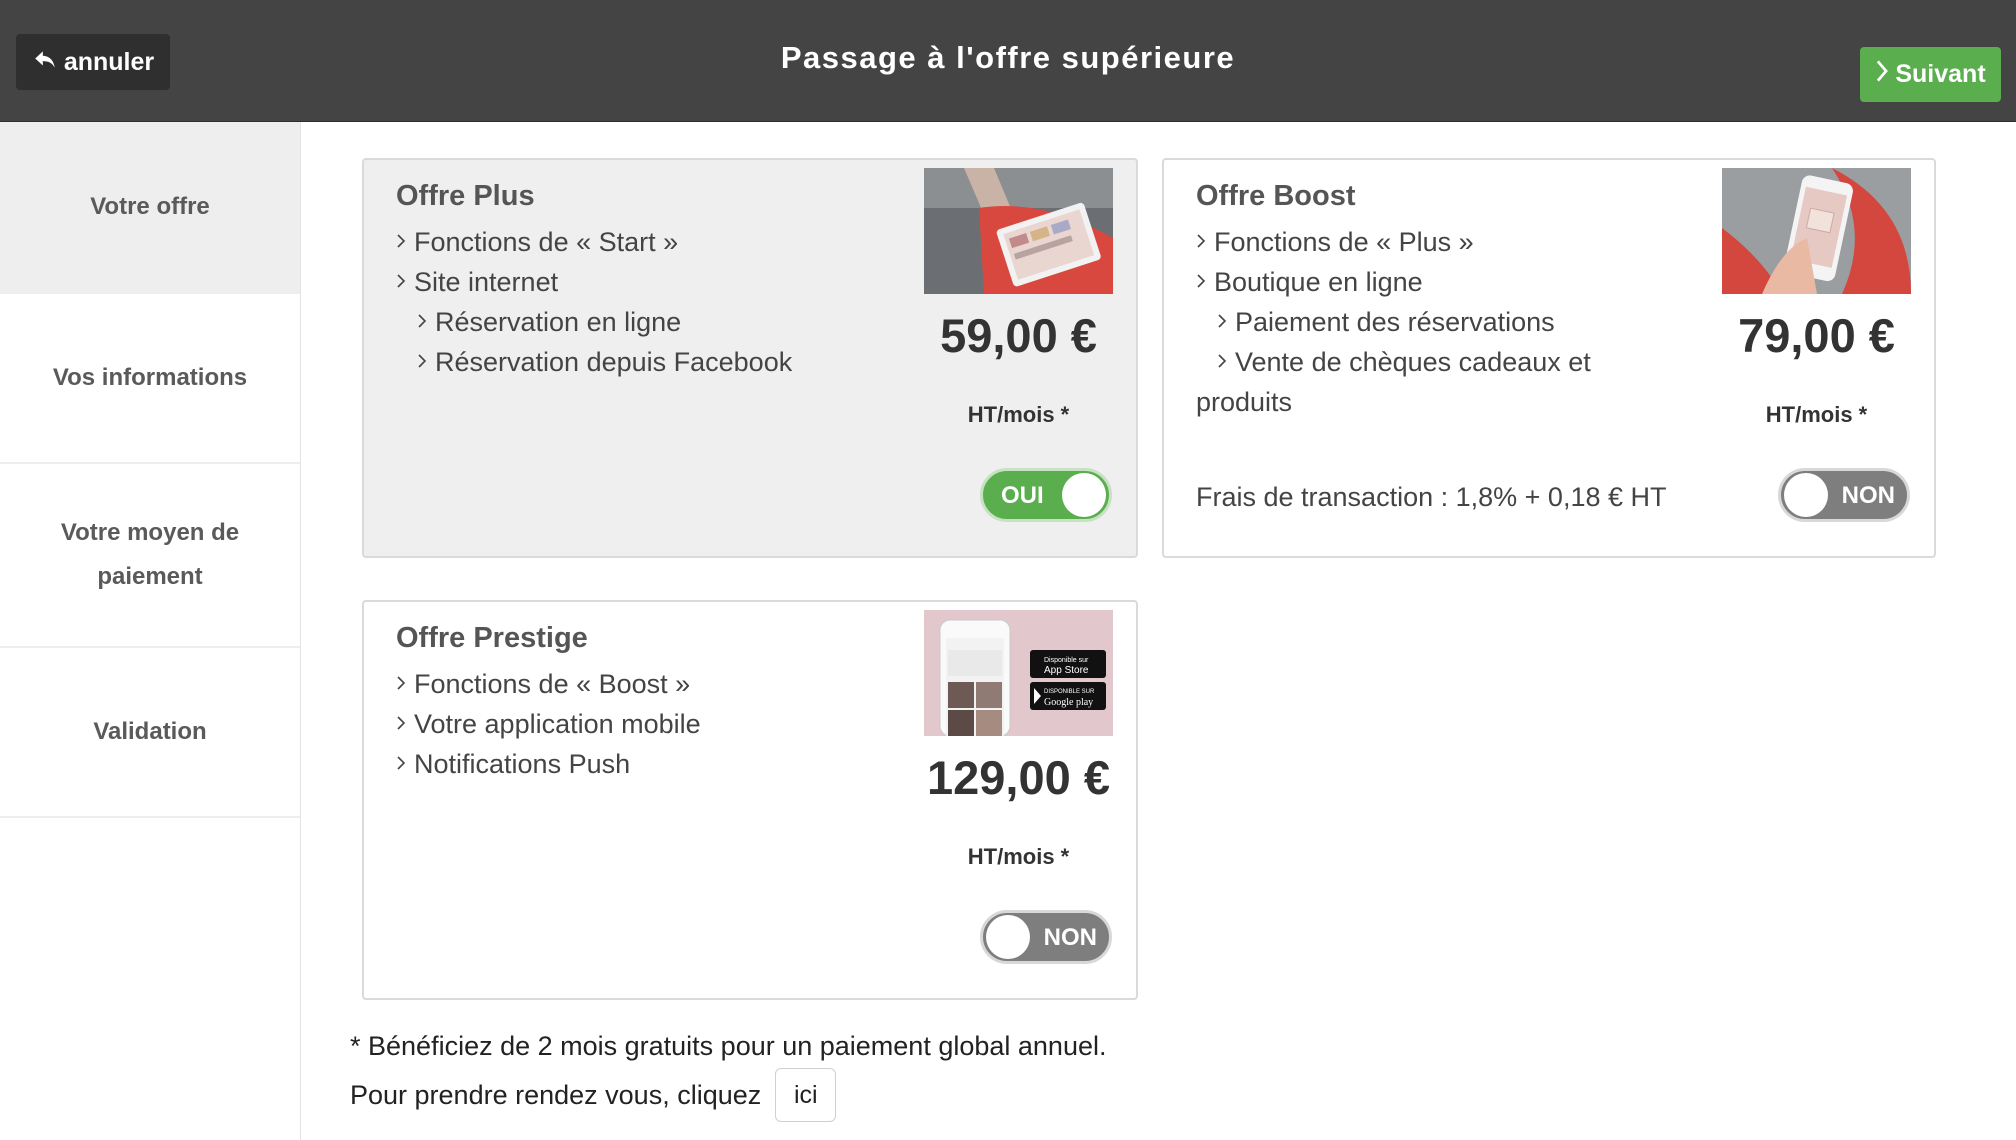 This screenshot has width=2016, height=1140. I want to click on appointment-link-button: ici, so click(806, 1095).